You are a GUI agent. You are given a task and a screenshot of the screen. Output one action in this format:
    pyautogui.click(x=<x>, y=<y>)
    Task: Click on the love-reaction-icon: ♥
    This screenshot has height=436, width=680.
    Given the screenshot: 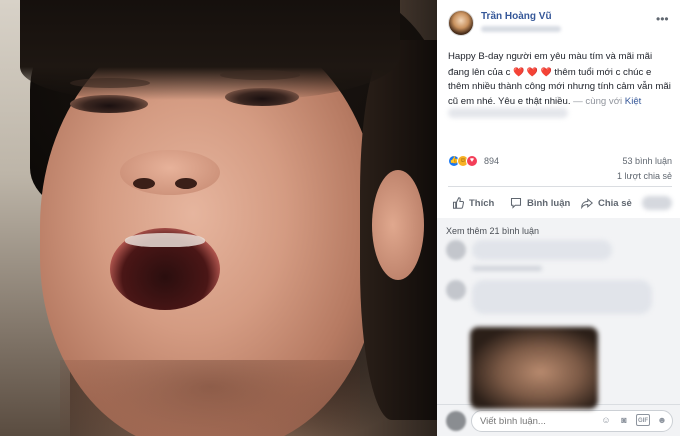 What is the action you would take?
    pyautogui.click(x=472, y=161)
    